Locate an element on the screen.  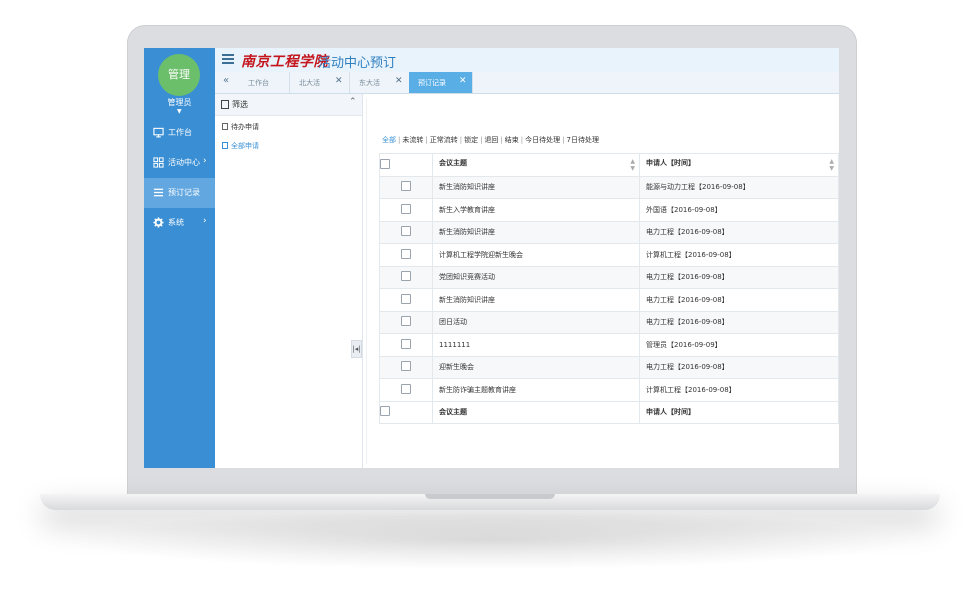
sidebar-item-label: 系统 is located at coordinates (176, 222).